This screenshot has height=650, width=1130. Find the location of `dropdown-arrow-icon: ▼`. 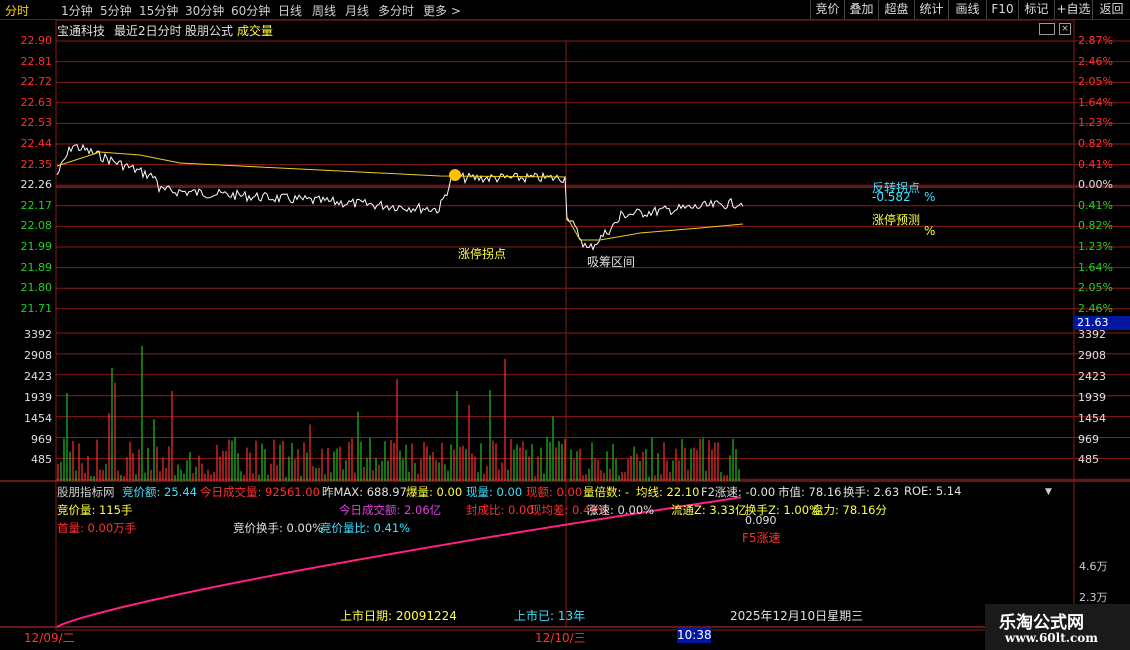

dropdown-arrow-icon: ▼ is located at coordinates (1048, 492).